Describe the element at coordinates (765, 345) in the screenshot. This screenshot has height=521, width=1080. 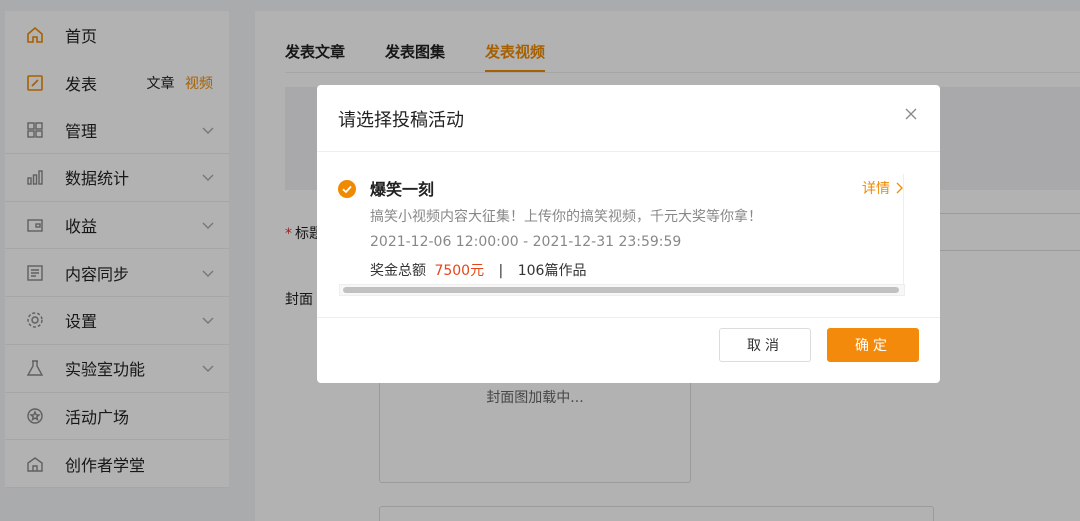
I see `cancel-button: 取消` at that location.